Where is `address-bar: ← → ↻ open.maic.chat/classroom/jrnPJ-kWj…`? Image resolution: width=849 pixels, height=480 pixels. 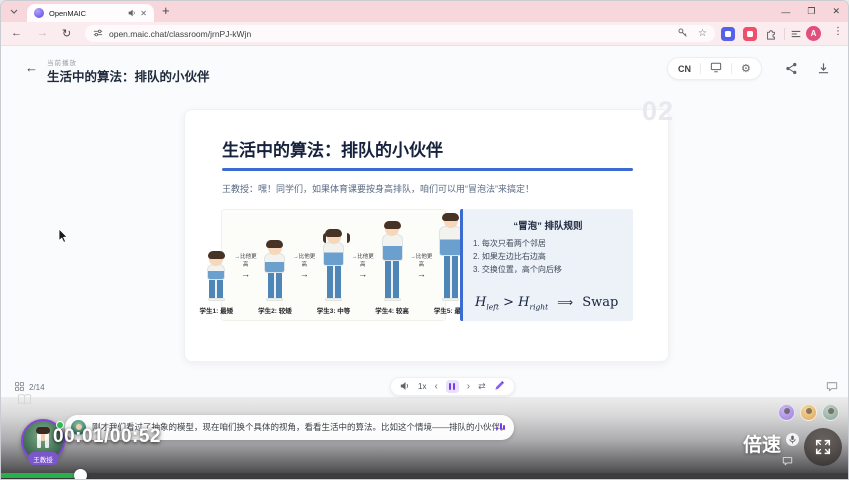
address-bar: ← → ↻ open.maic.chat/classroom/jrnPJ-kWj… is located at coordinates (424, 34).